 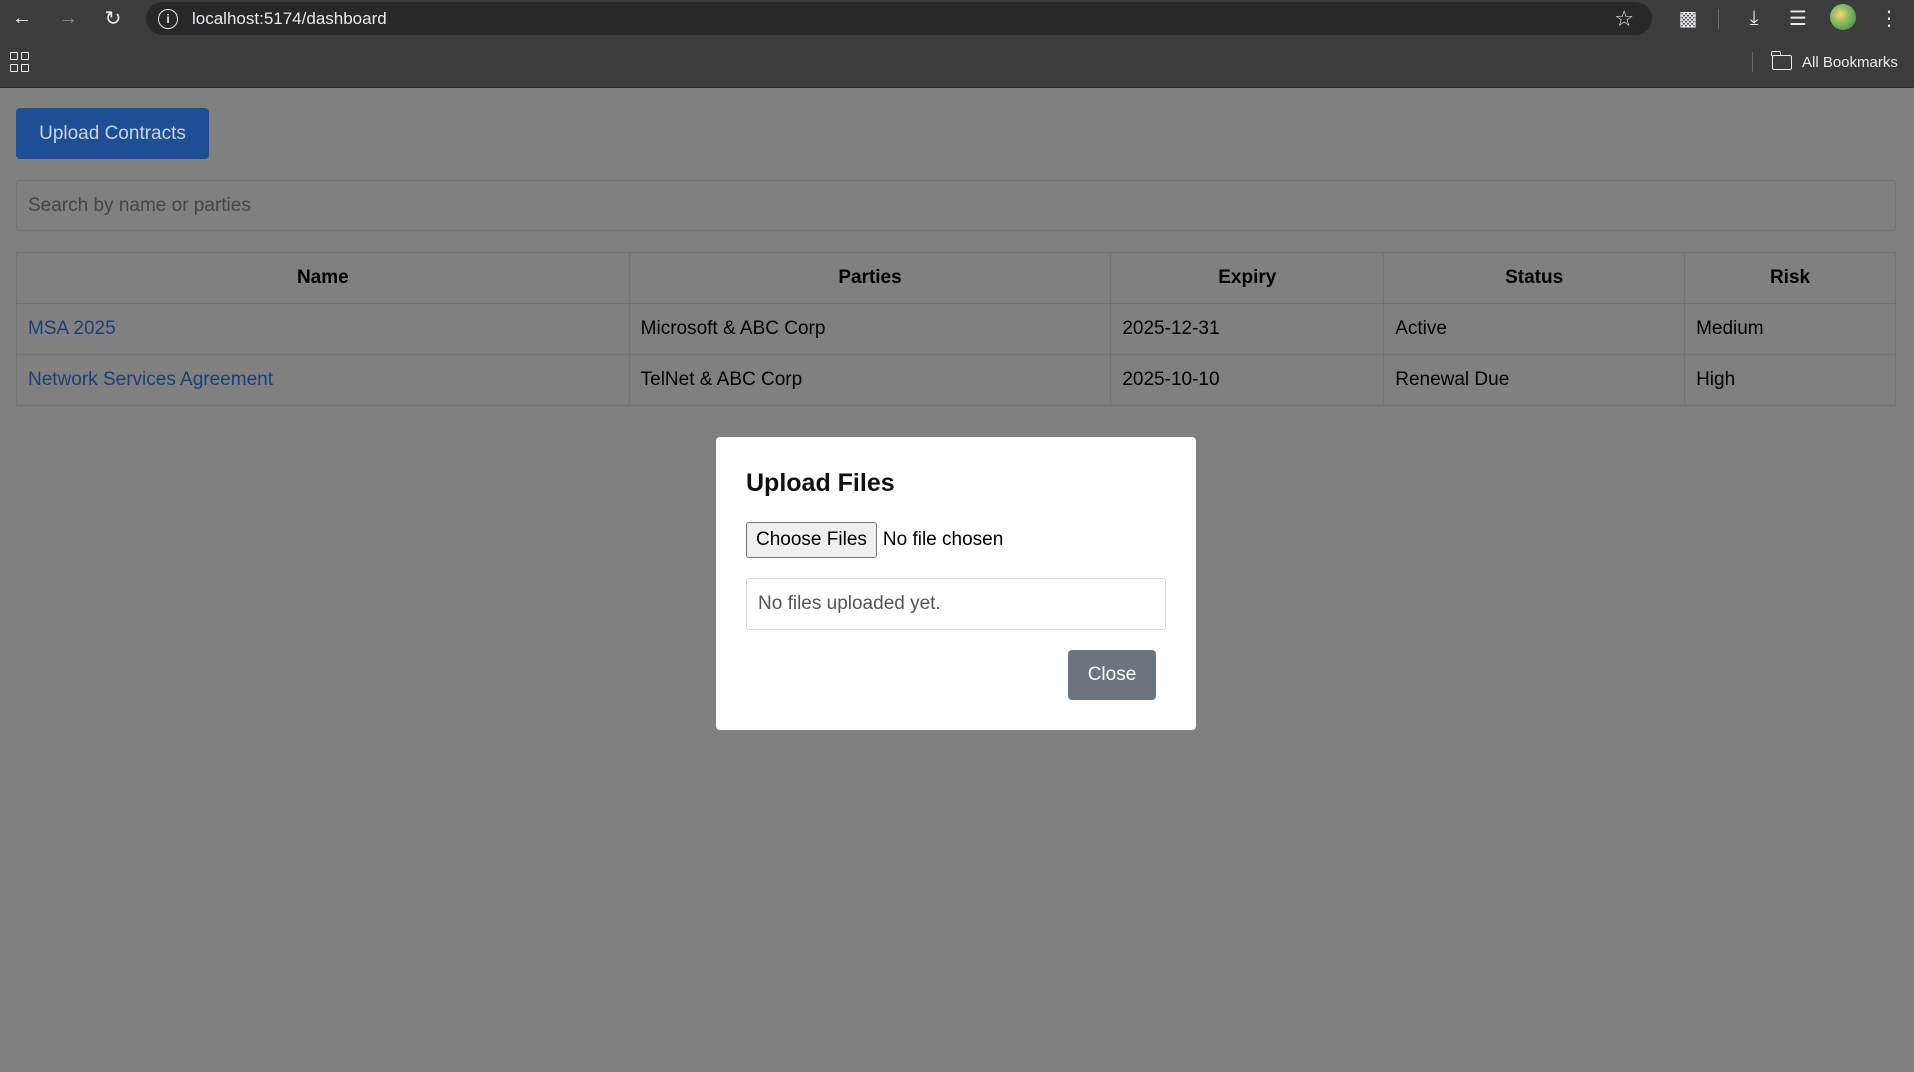 I want to click on all-bookmarks-label: All Bookmarks, so click(x=1850, y=62).